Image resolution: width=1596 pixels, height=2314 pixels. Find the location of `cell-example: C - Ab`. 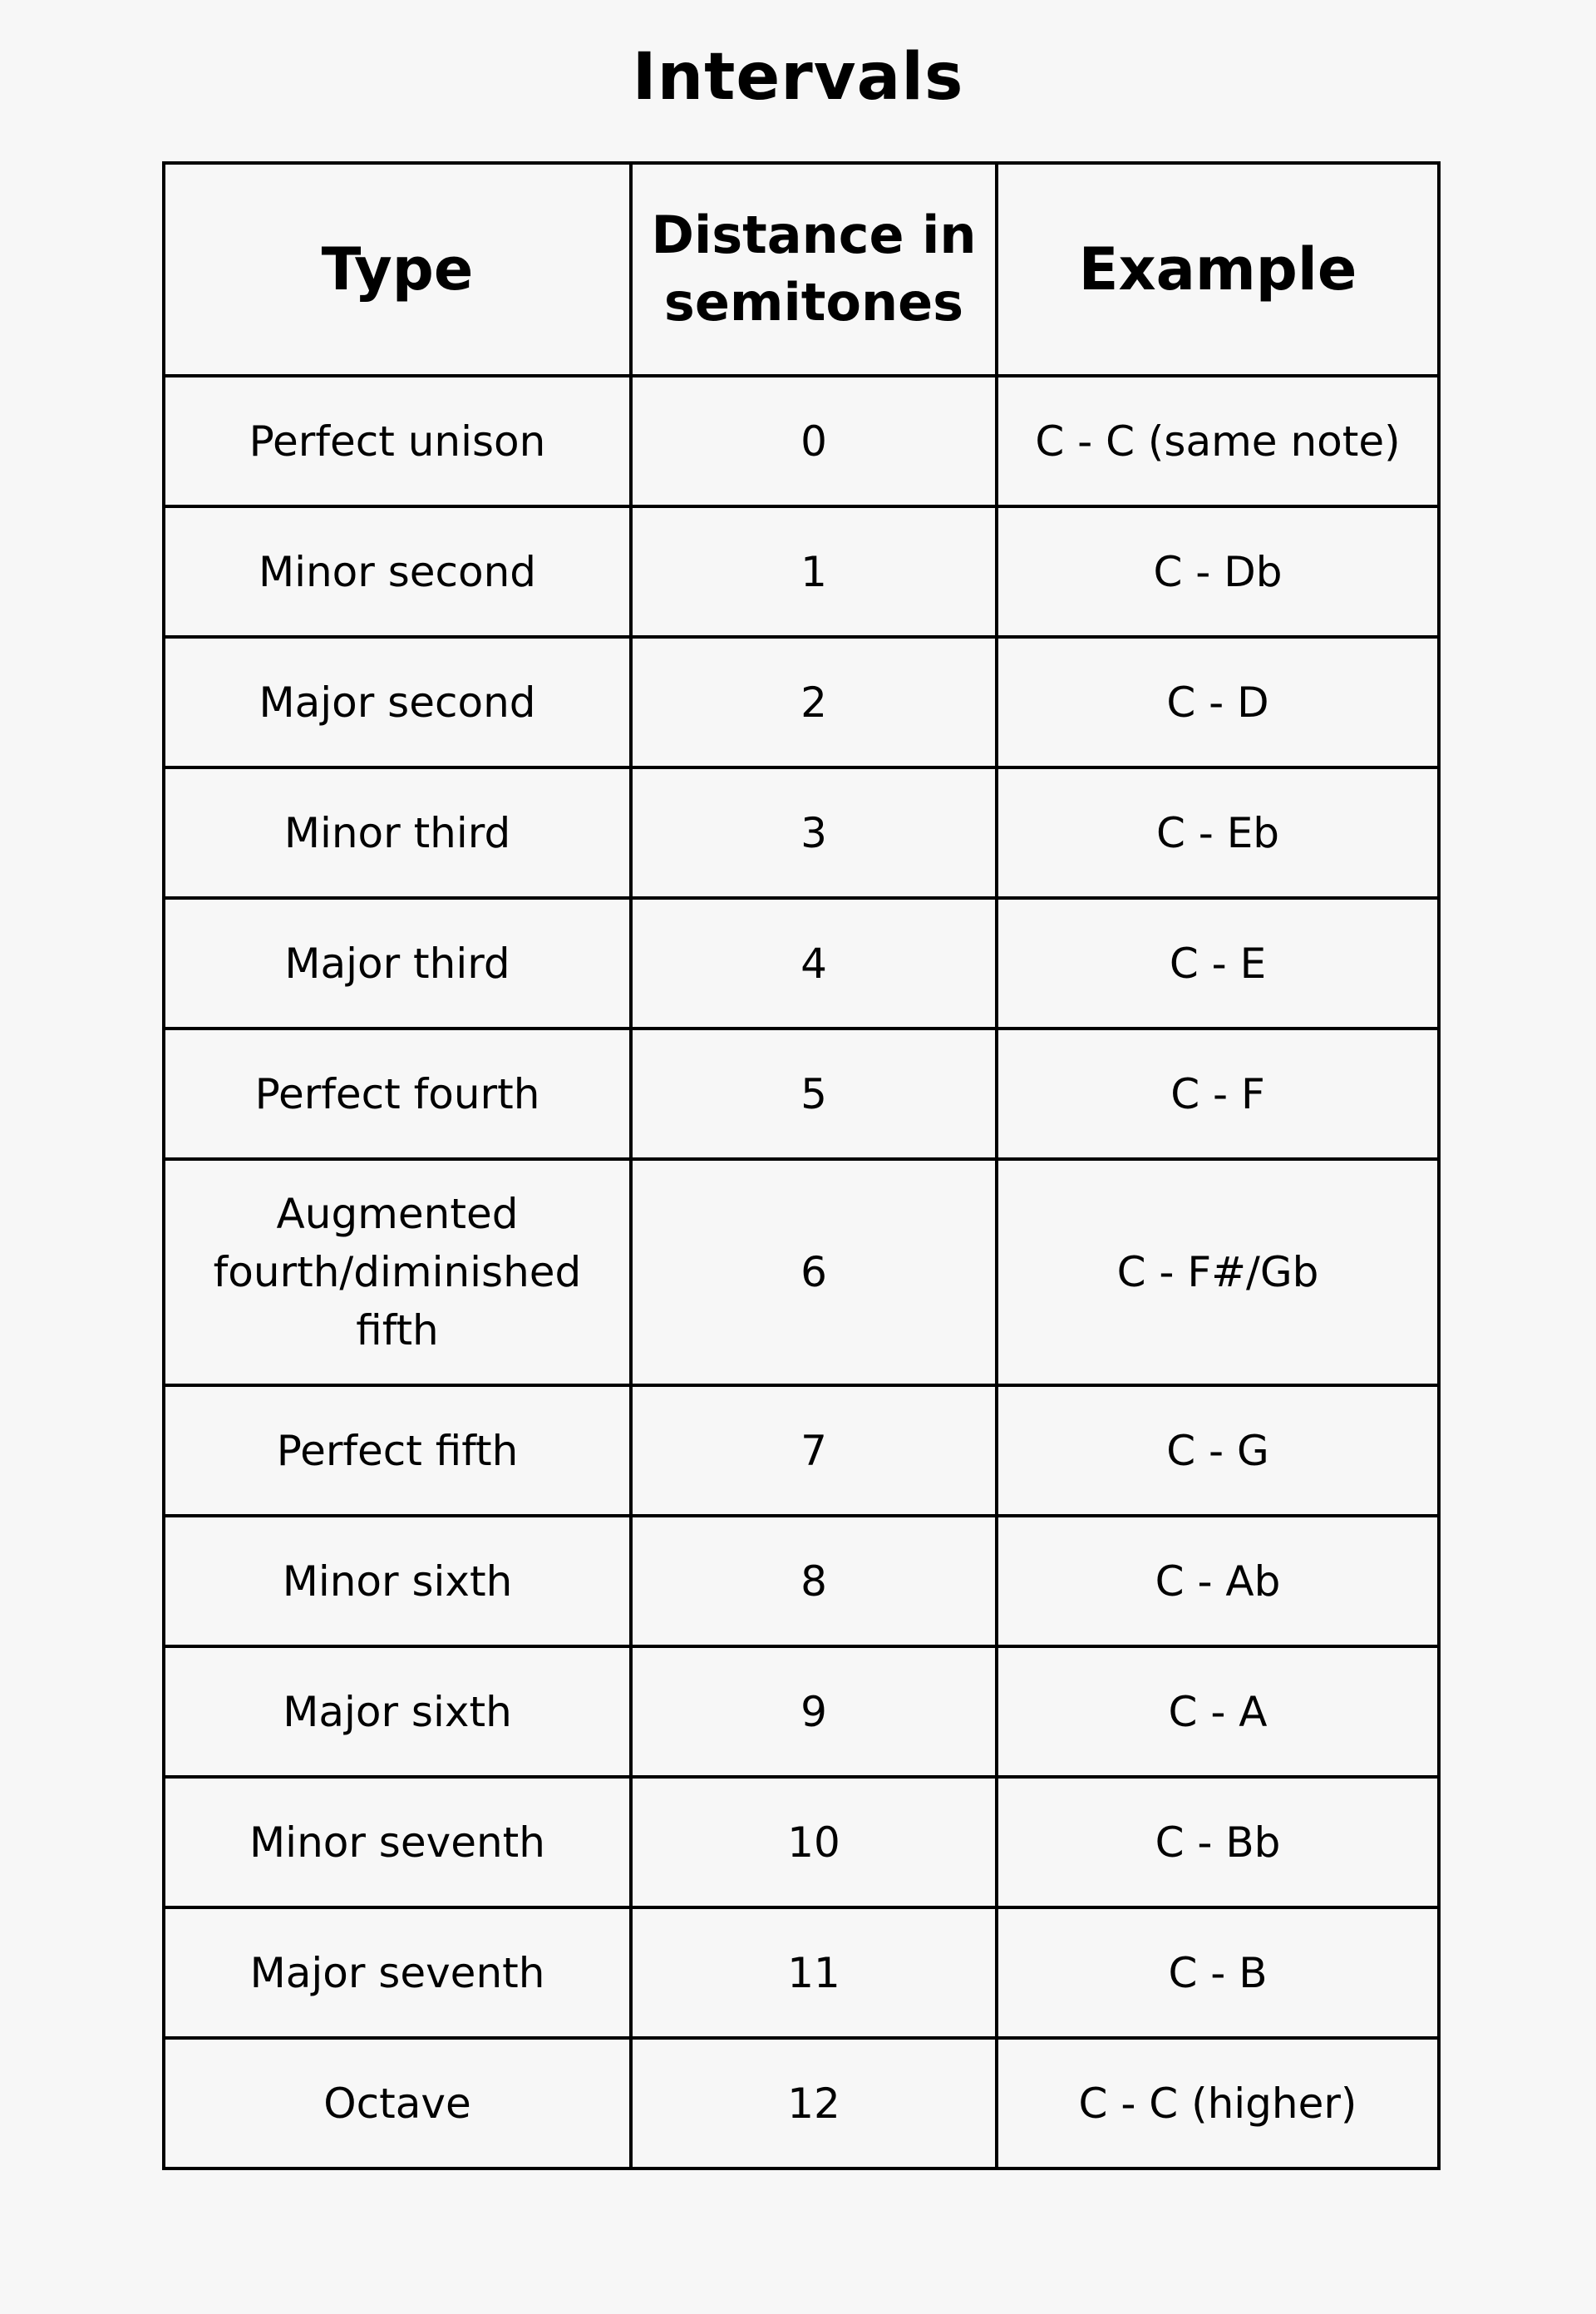

cell-example: C - Ab is located at coordinates (1218, 1581).